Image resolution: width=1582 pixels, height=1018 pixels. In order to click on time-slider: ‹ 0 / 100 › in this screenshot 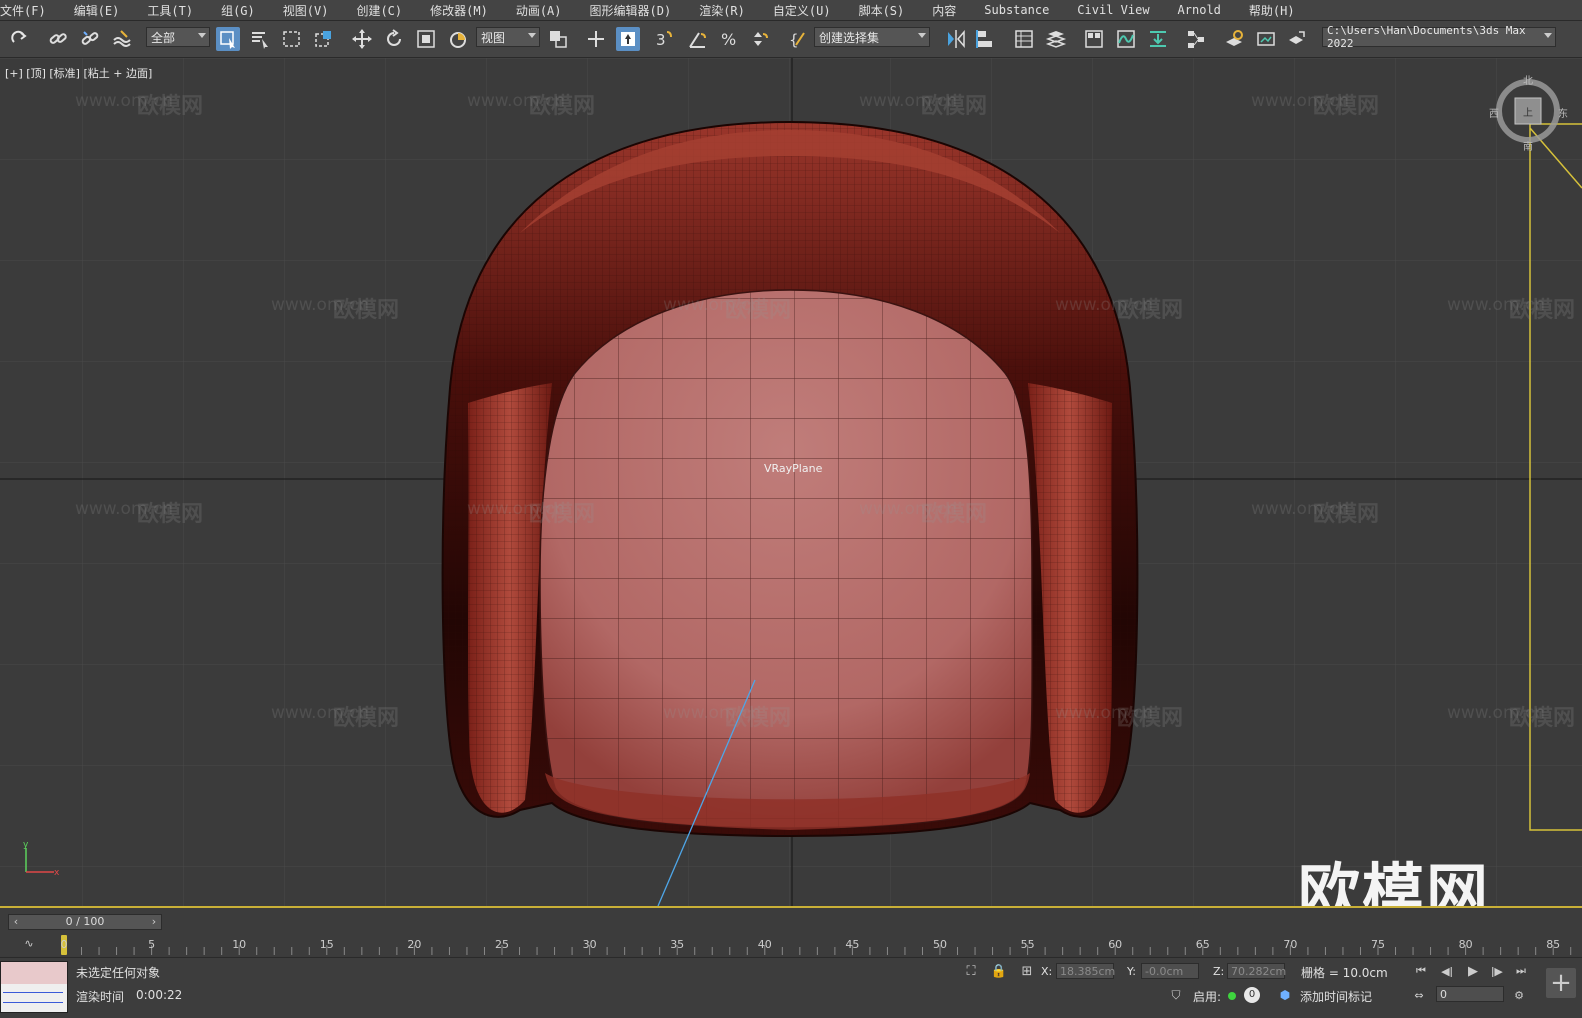, I will do `click(85, 922)`.